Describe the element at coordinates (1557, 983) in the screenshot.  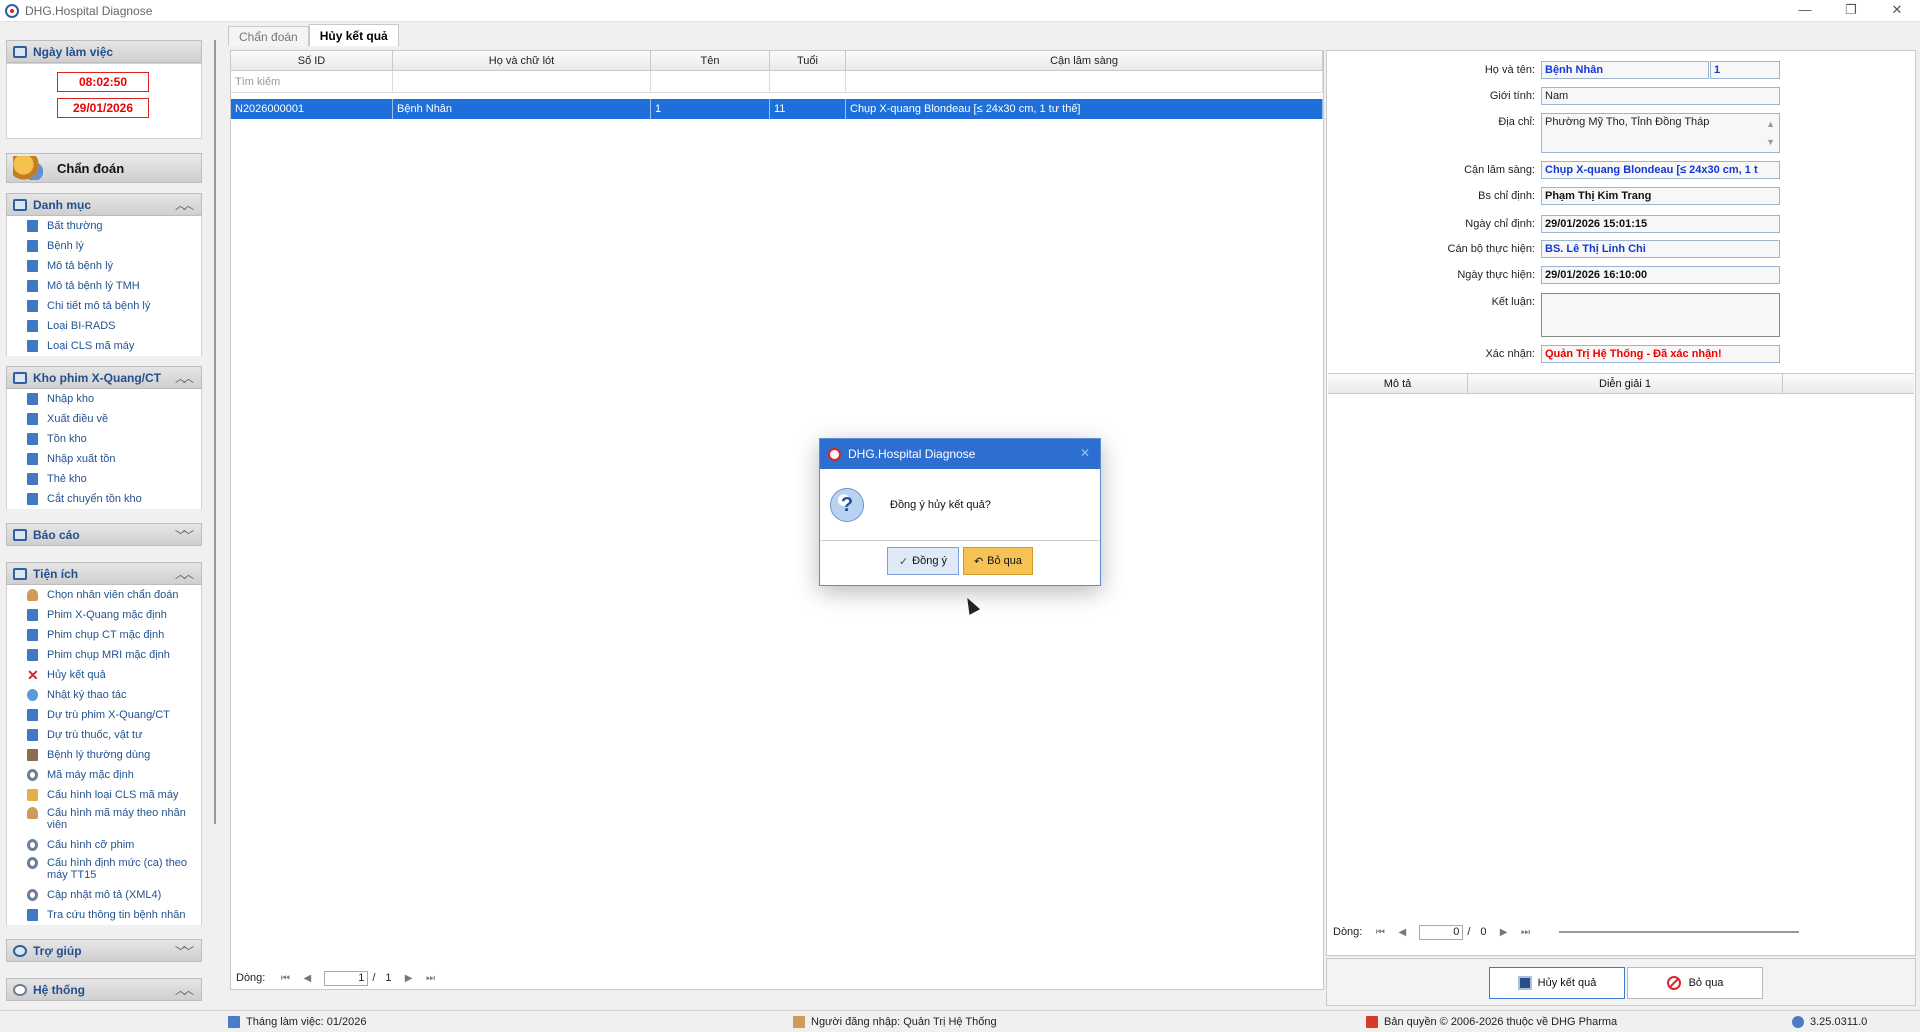
I see `cancel-result-button: Hủy kết quả` at that location.